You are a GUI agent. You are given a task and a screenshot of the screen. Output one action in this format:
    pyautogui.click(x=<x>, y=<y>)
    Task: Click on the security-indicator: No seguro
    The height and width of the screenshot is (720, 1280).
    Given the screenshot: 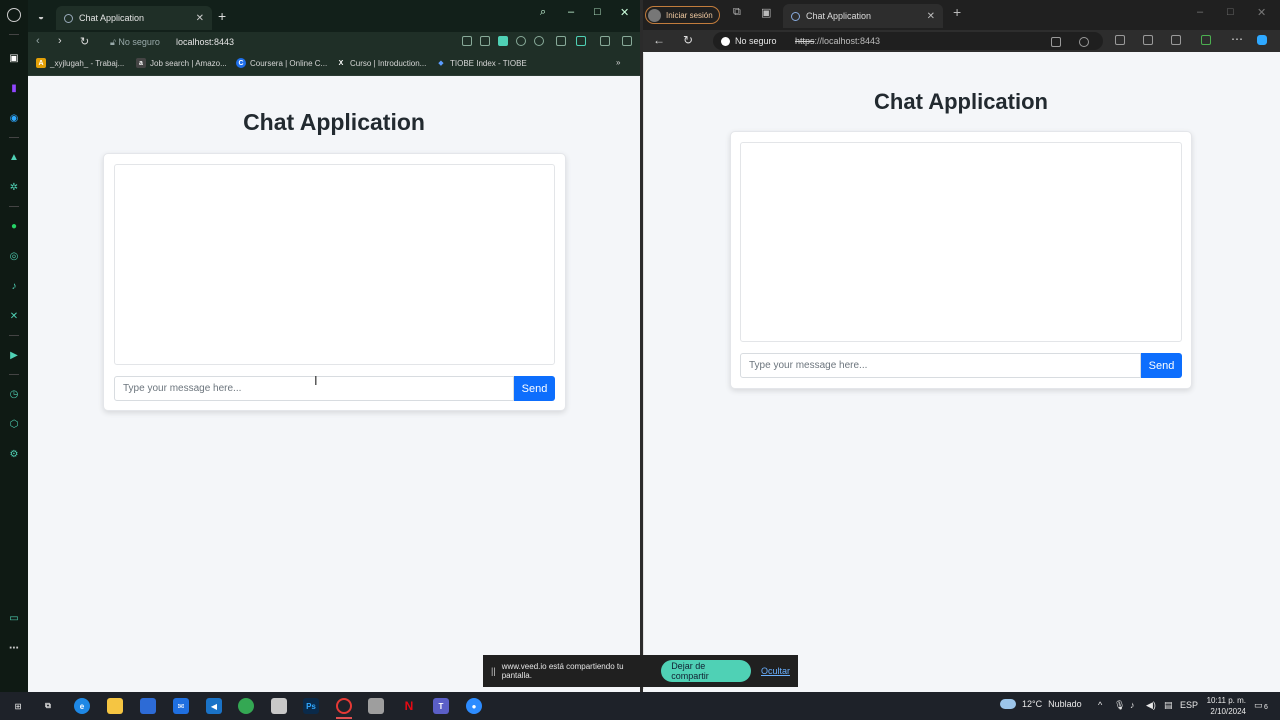 What is the action you would take?
    pyautogui.click(x=749, y=41)
    